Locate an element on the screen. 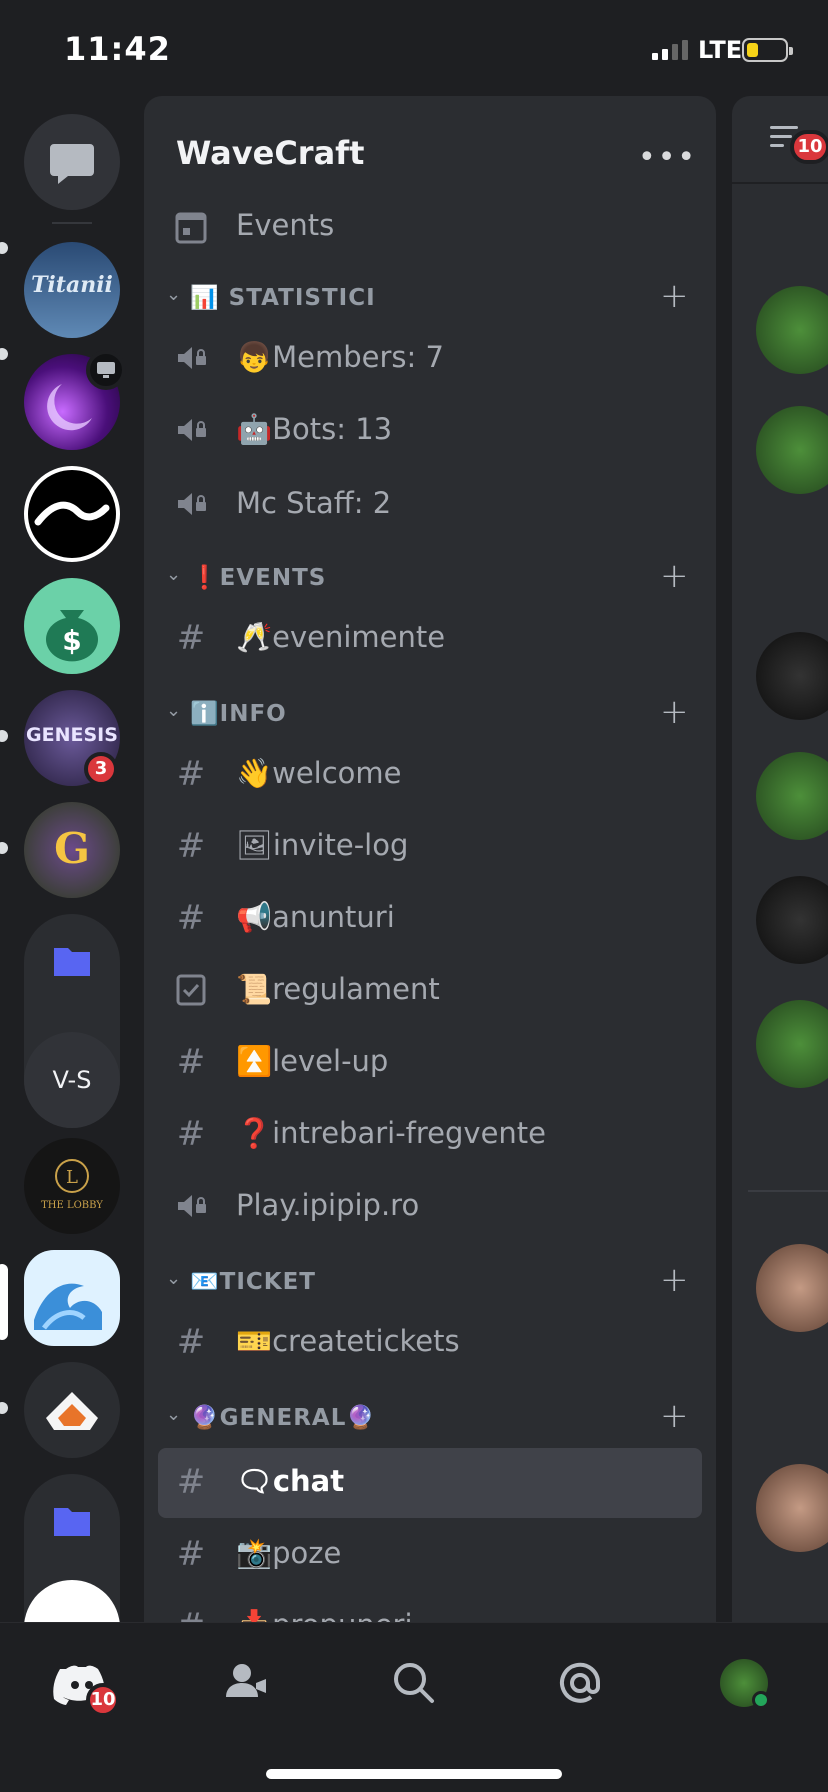 This screenshot has height=1792, width=828. channel-poze: # 📸poze is located at coordinates (430, 1555).